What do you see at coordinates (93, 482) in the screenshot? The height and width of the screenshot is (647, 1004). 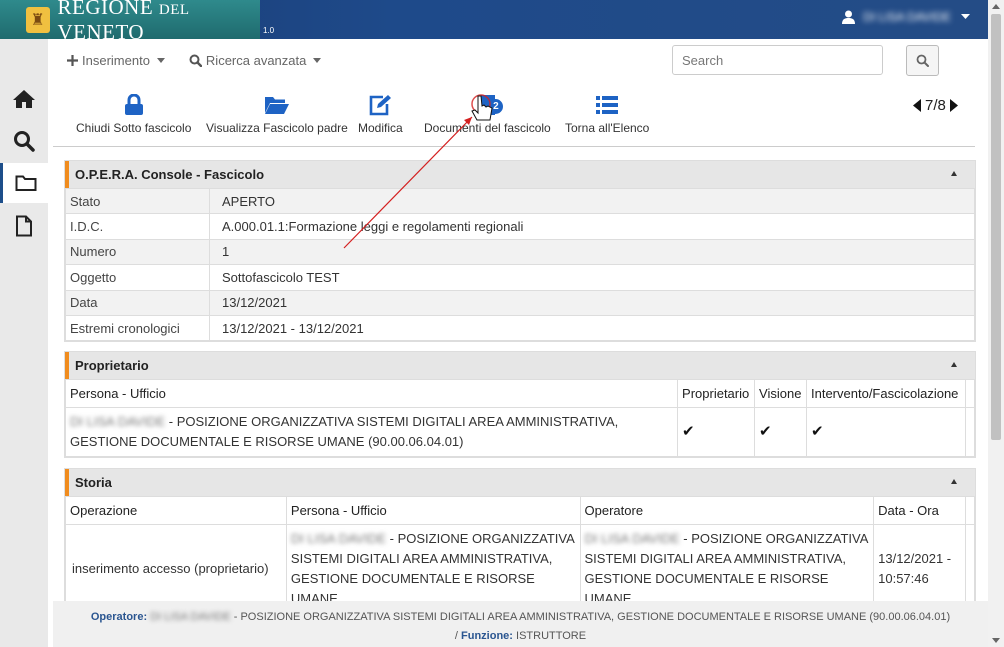 I see `storia-panel-title: Storia` at bounding box center [93, 482].